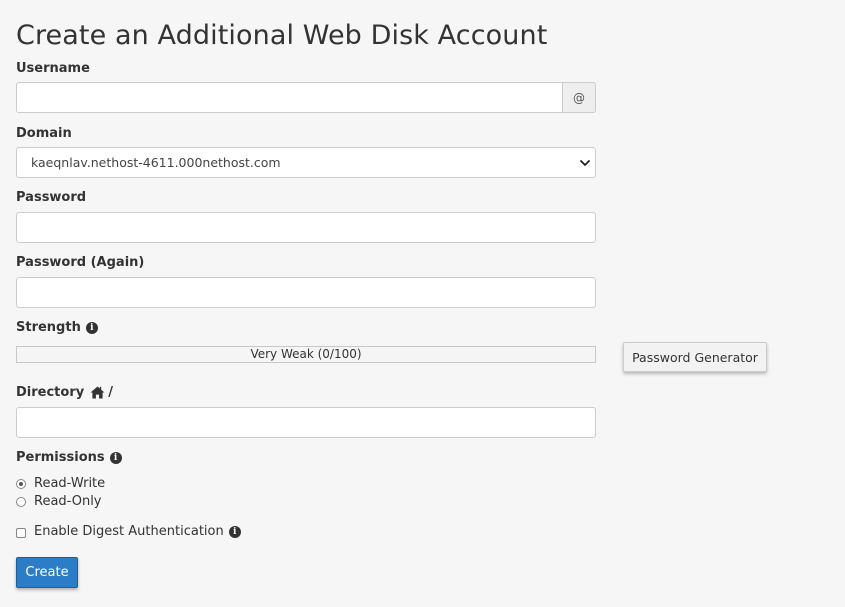 The width and height of the screenshot is (845, 607). Describe the element at coordinates (68, 501) in the screenshot. I see `read-only-label: Read-Only` at that location.